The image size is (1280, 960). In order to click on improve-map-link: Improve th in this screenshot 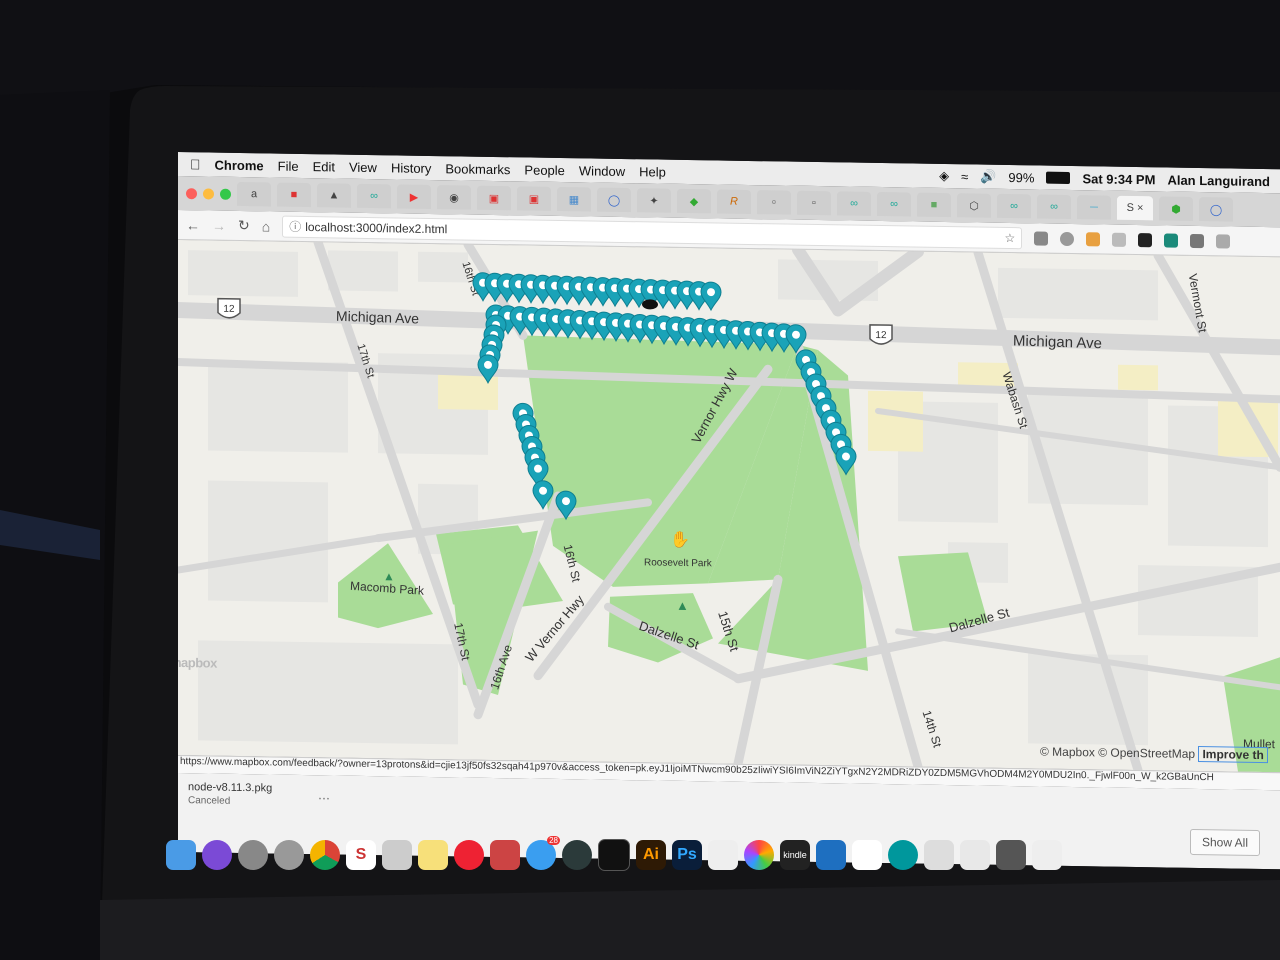, I will do `click(1233, 755)`.